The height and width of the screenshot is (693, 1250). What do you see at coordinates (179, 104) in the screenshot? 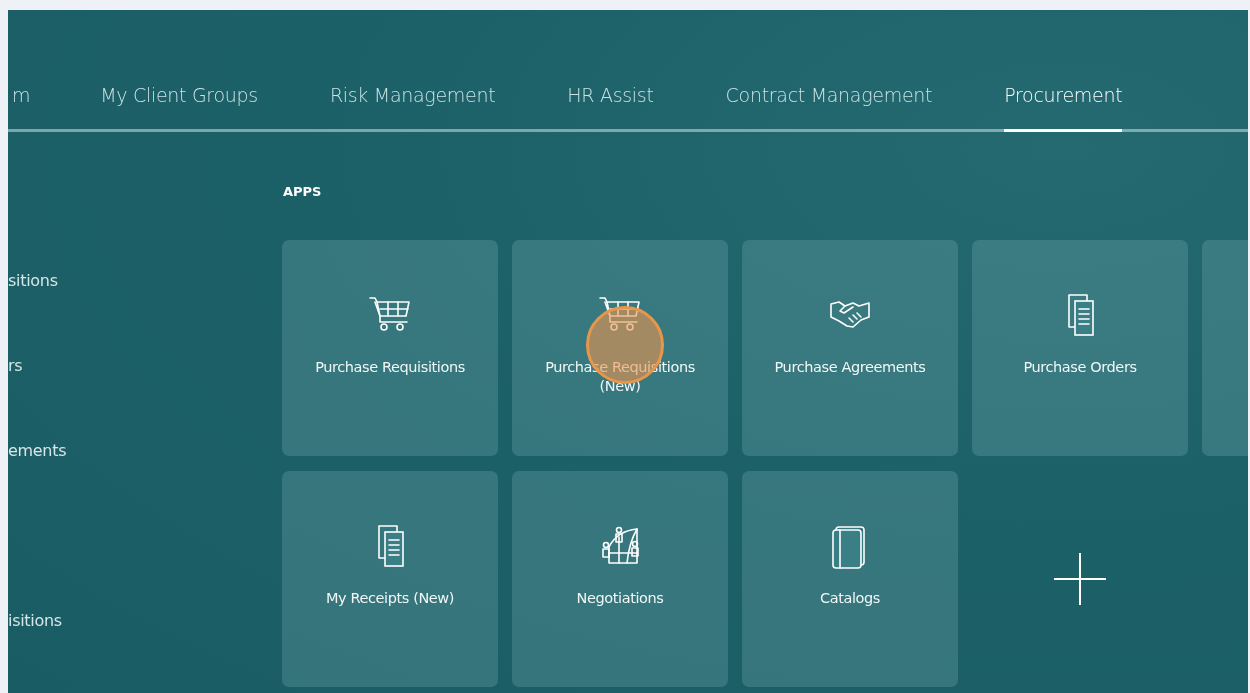
I see `nav-tab: My Client Groups` at bounding box center [179, 104].